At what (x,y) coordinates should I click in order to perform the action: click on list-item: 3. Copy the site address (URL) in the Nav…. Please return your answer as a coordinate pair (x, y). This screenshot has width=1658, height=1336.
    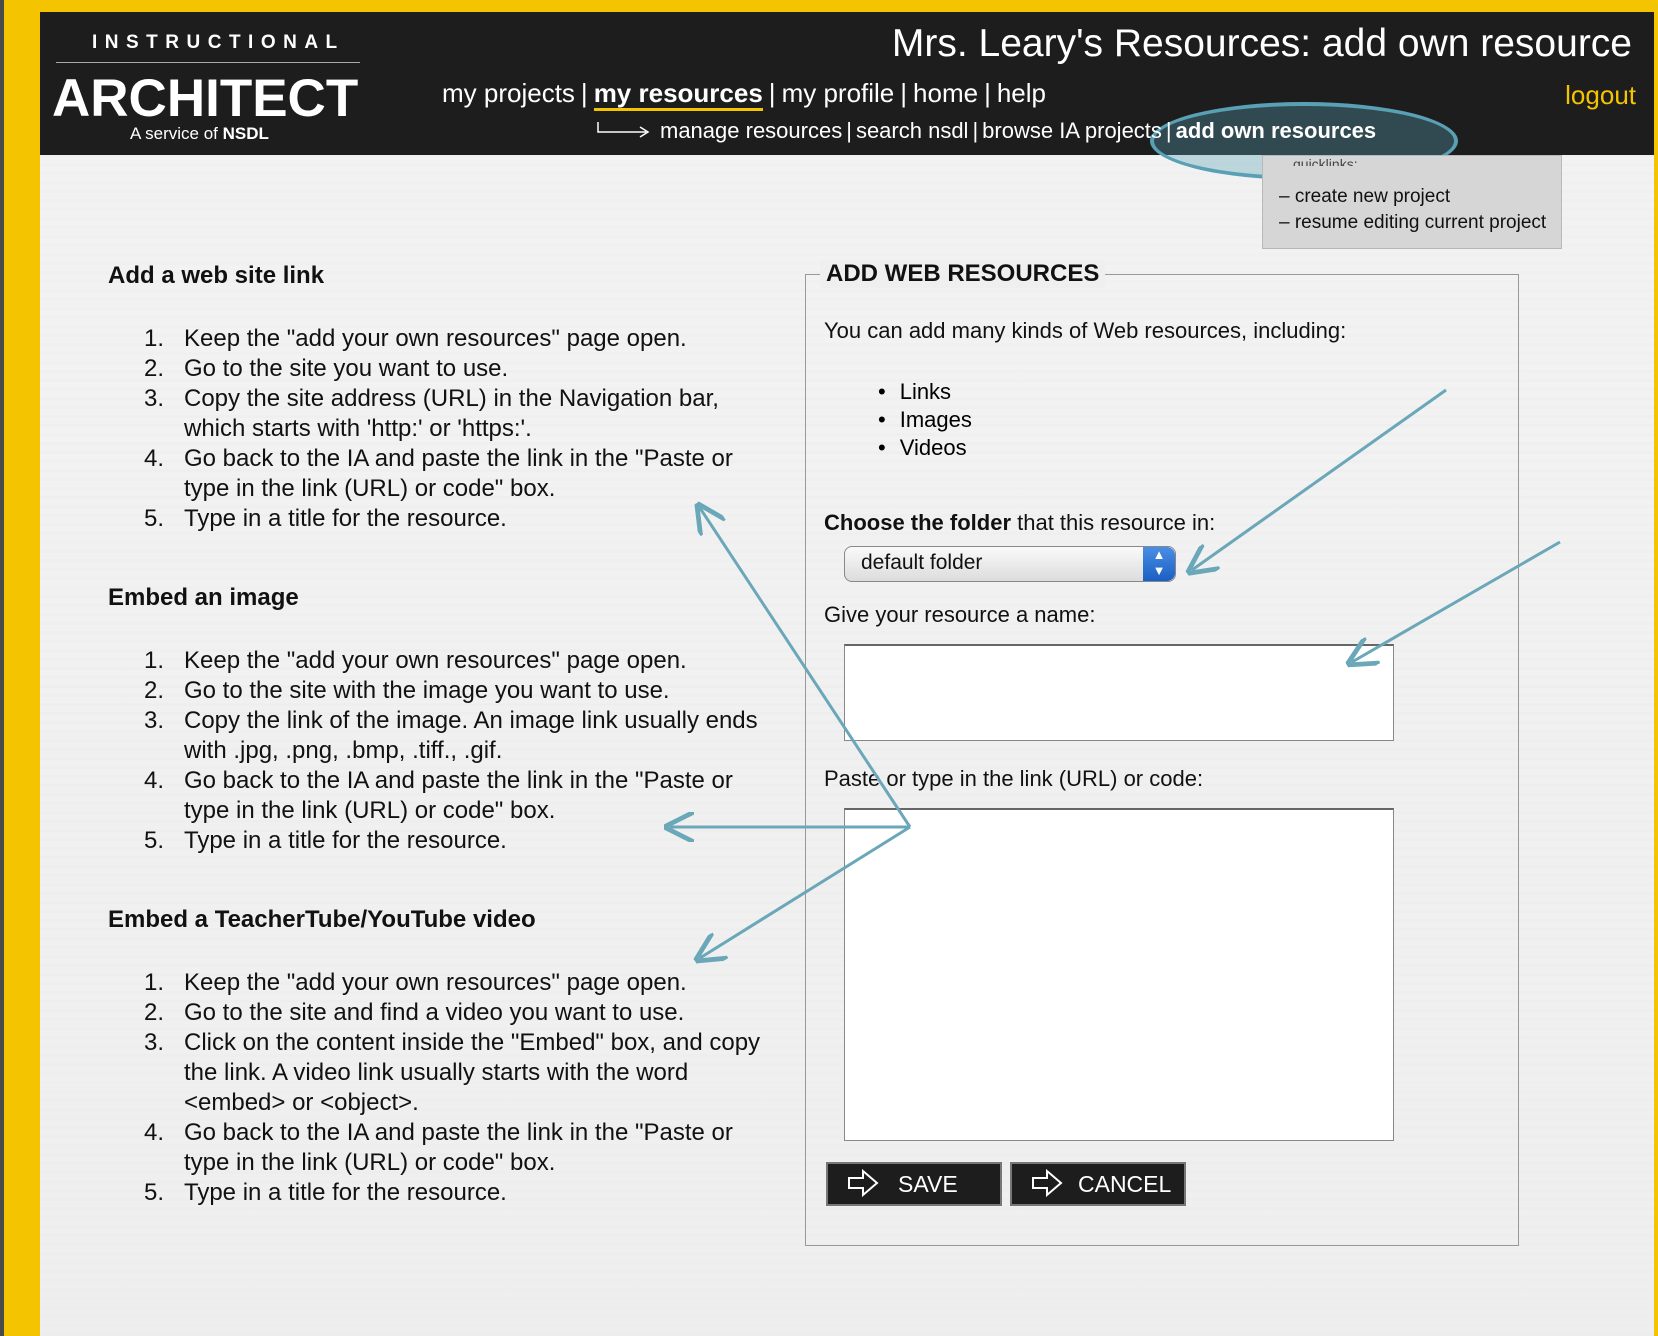
    Looking at the image, I should click on (431, 413).